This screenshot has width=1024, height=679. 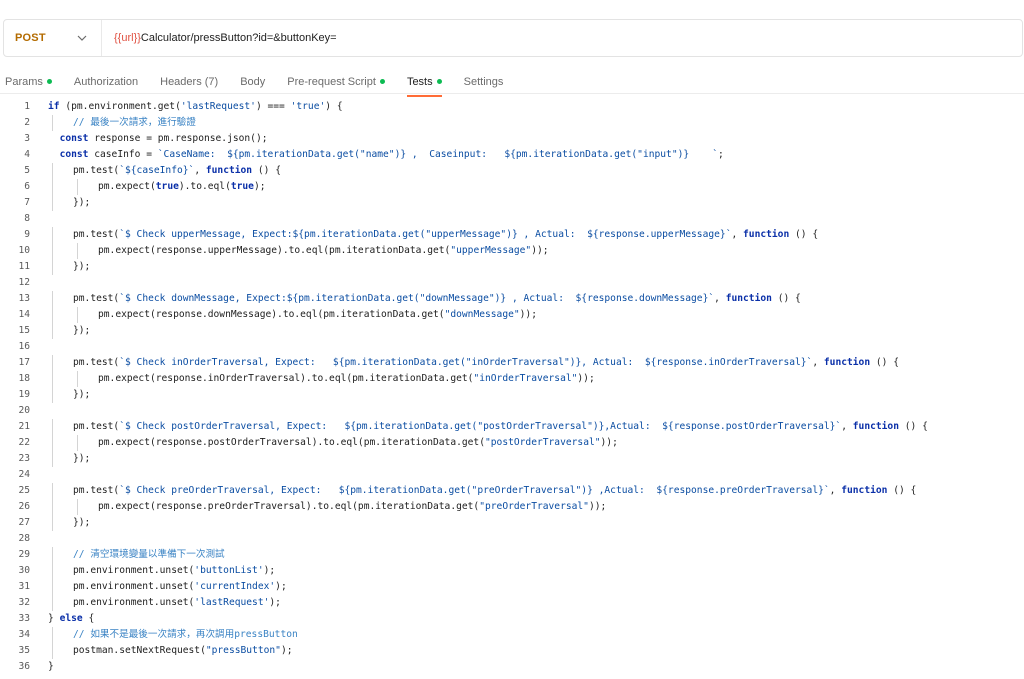 I want to click on code-line: 11});, so click(x=512, y=267).